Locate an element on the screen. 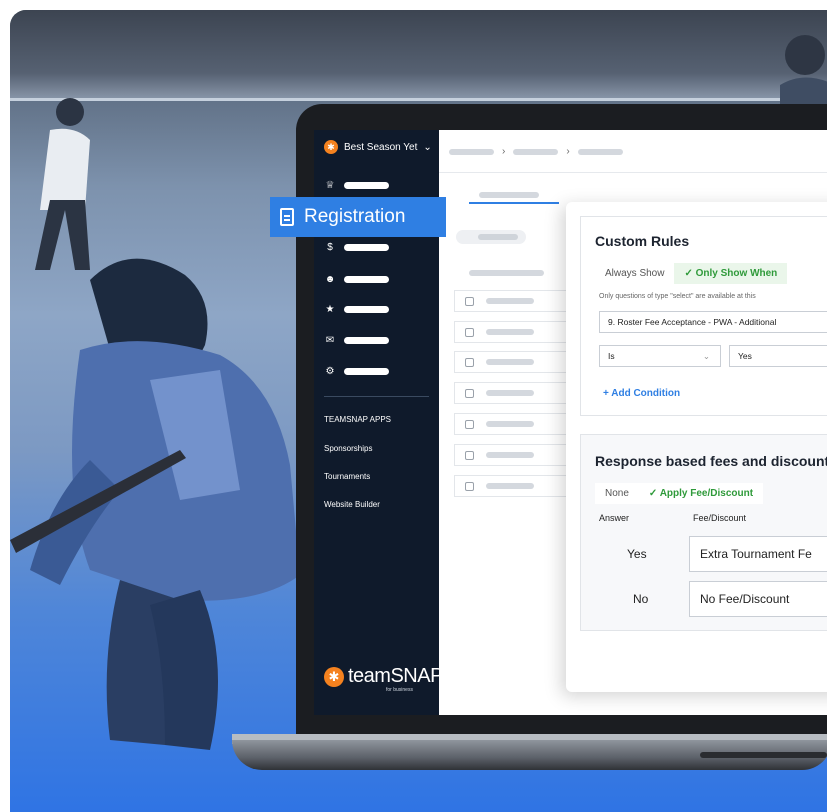  fee-column-header: Fee/Discount is located at coordinates (720, 518).